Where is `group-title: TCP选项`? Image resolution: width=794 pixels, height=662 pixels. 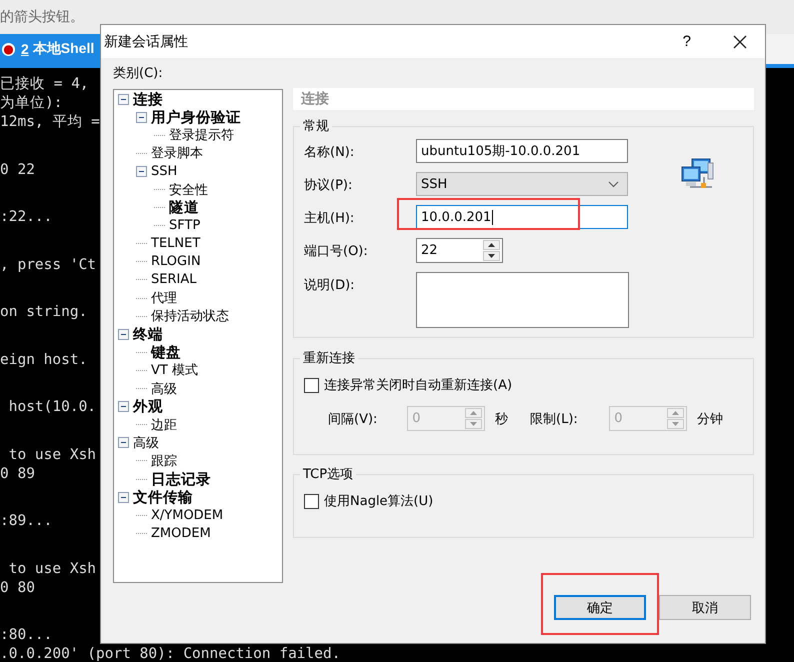
group-title: TCP选项 is located at coordinates (328, 474).